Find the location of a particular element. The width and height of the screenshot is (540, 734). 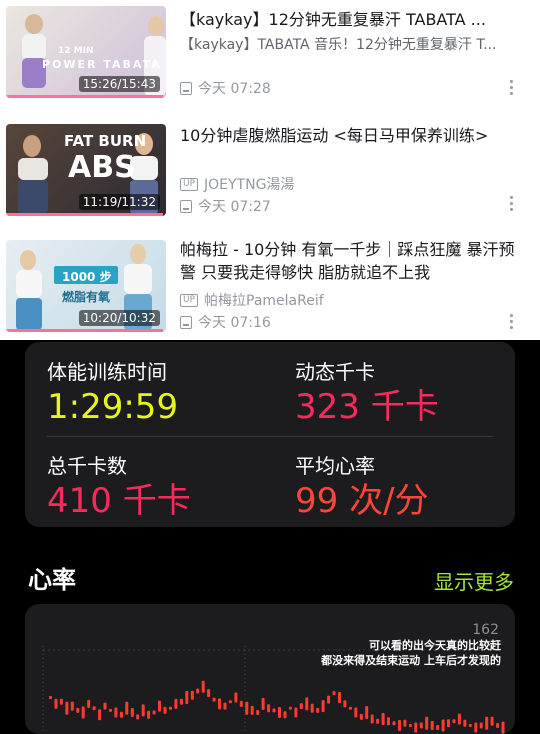

total-kcal-stat: 总千卡数 410 千卡 is located at coordinates (119, 485).